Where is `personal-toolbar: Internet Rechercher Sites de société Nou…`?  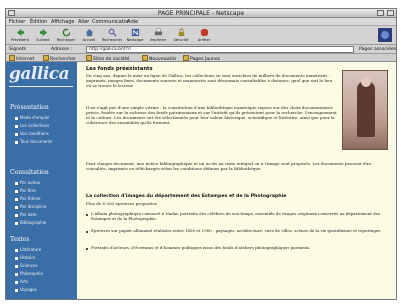 personal-toolbar: Internet Rechercher Sites de société Nou… is located at coordinates (201, 58).